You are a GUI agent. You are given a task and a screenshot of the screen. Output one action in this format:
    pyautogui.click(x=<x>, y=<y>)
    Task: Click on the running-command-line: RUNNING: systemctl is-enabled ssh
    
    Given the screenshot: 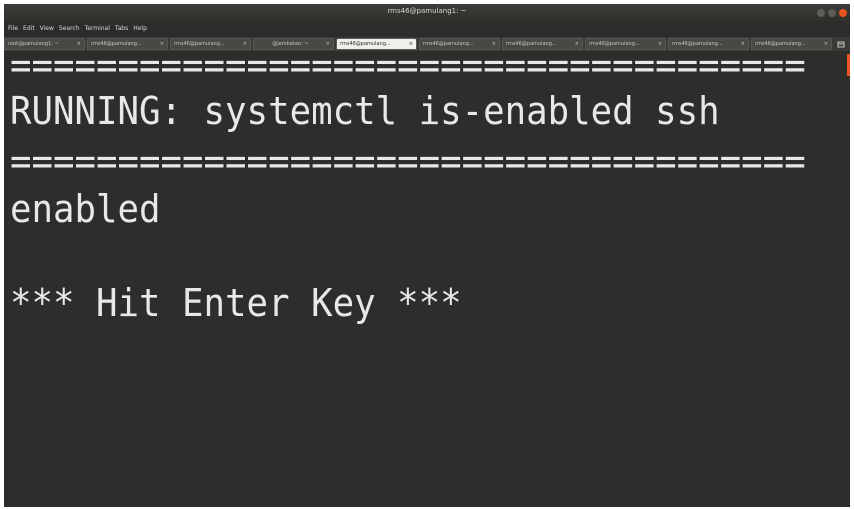 What is the action you would take?
    pyautogui.click(x=365, y=111)
    